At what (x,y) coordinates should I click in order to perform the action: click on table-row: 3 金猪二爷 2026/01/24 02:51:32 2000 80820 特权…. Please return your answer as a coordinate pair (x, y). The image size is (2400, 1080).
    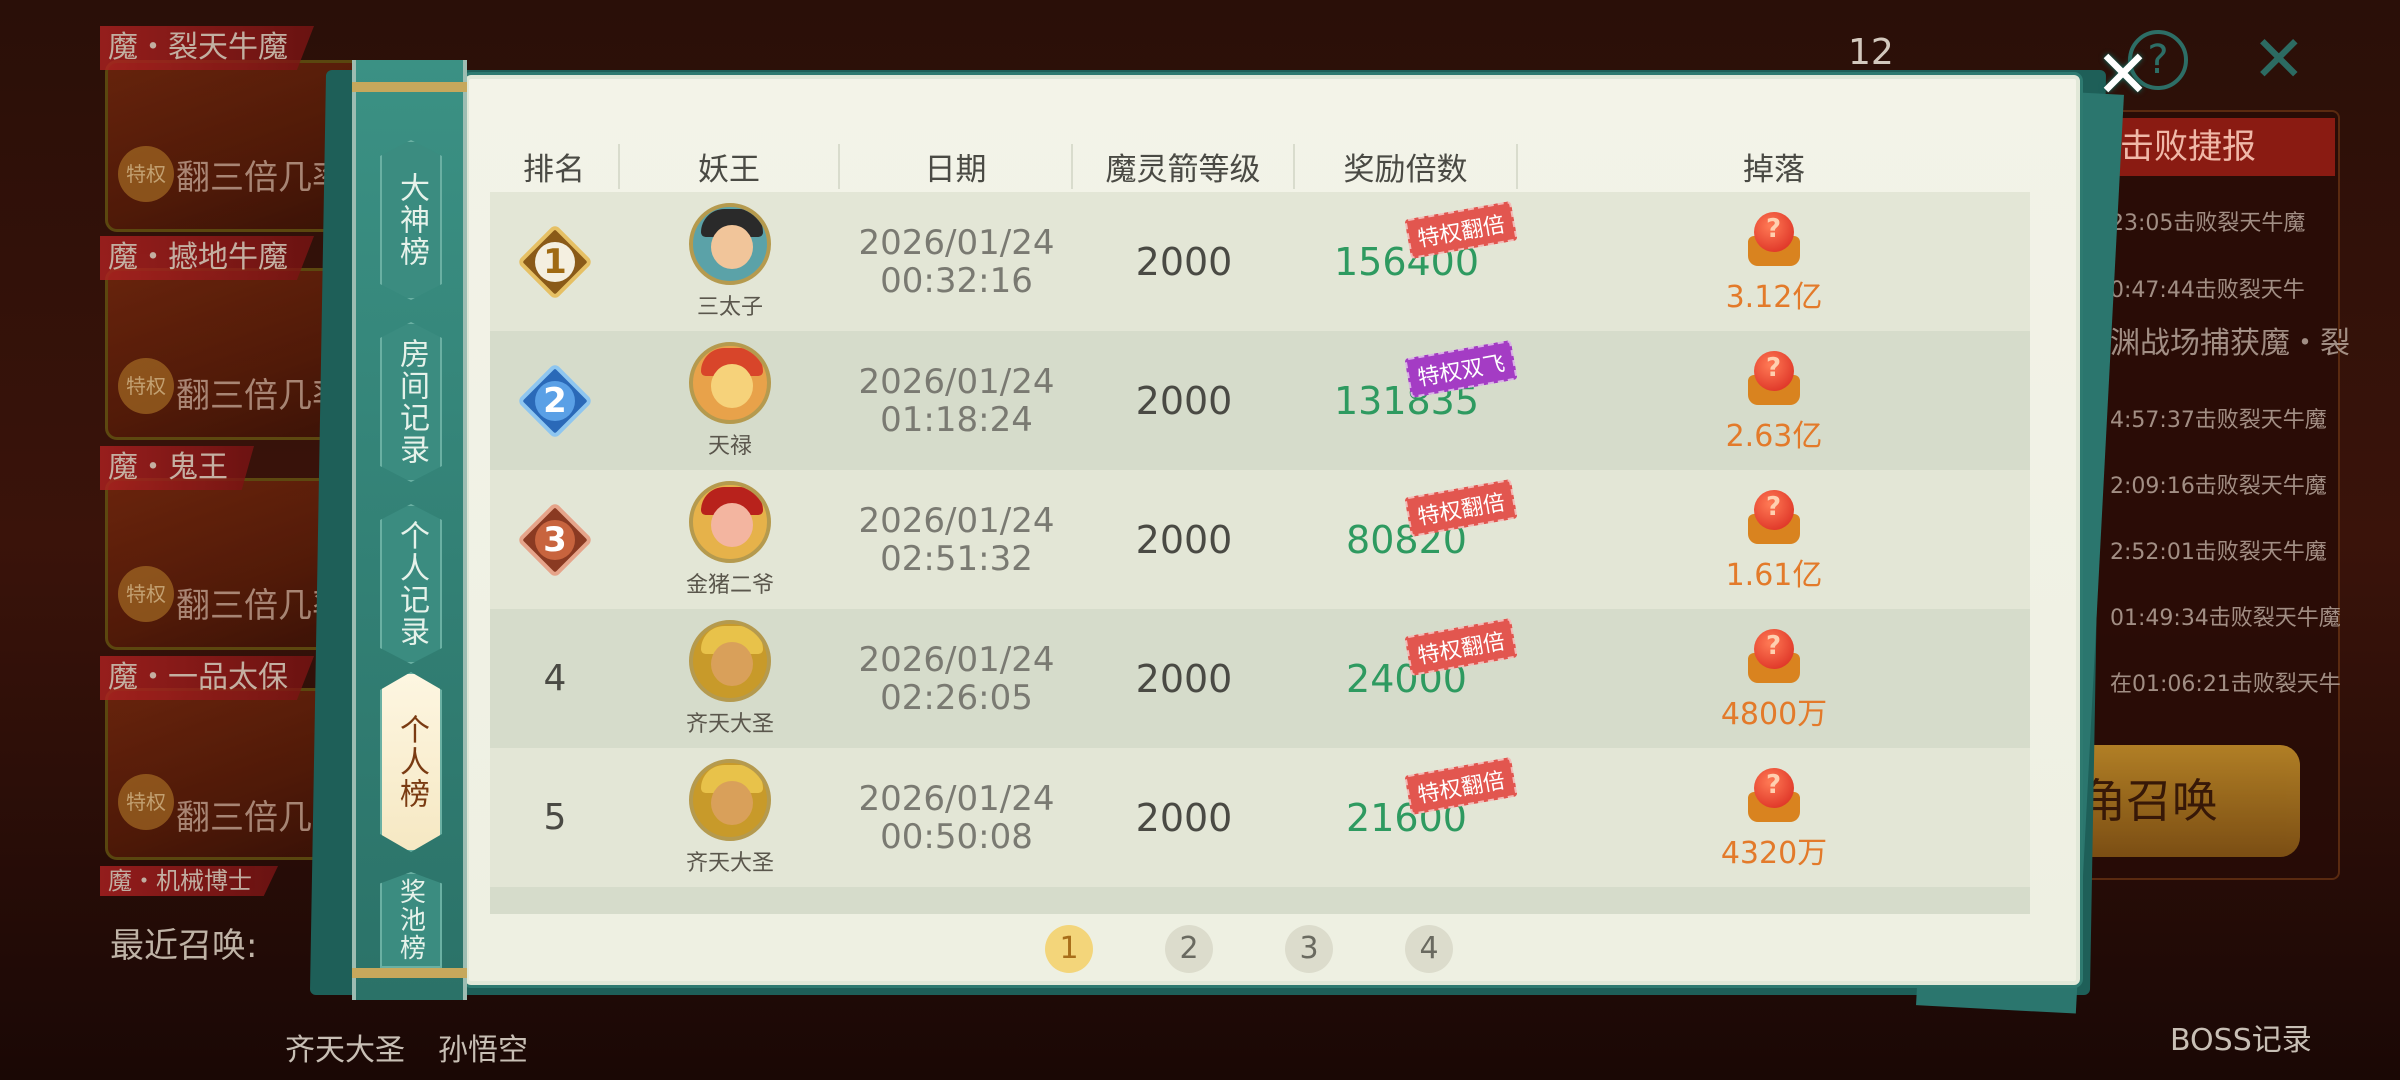
    Looking at the image, I should click on (1260, 539).